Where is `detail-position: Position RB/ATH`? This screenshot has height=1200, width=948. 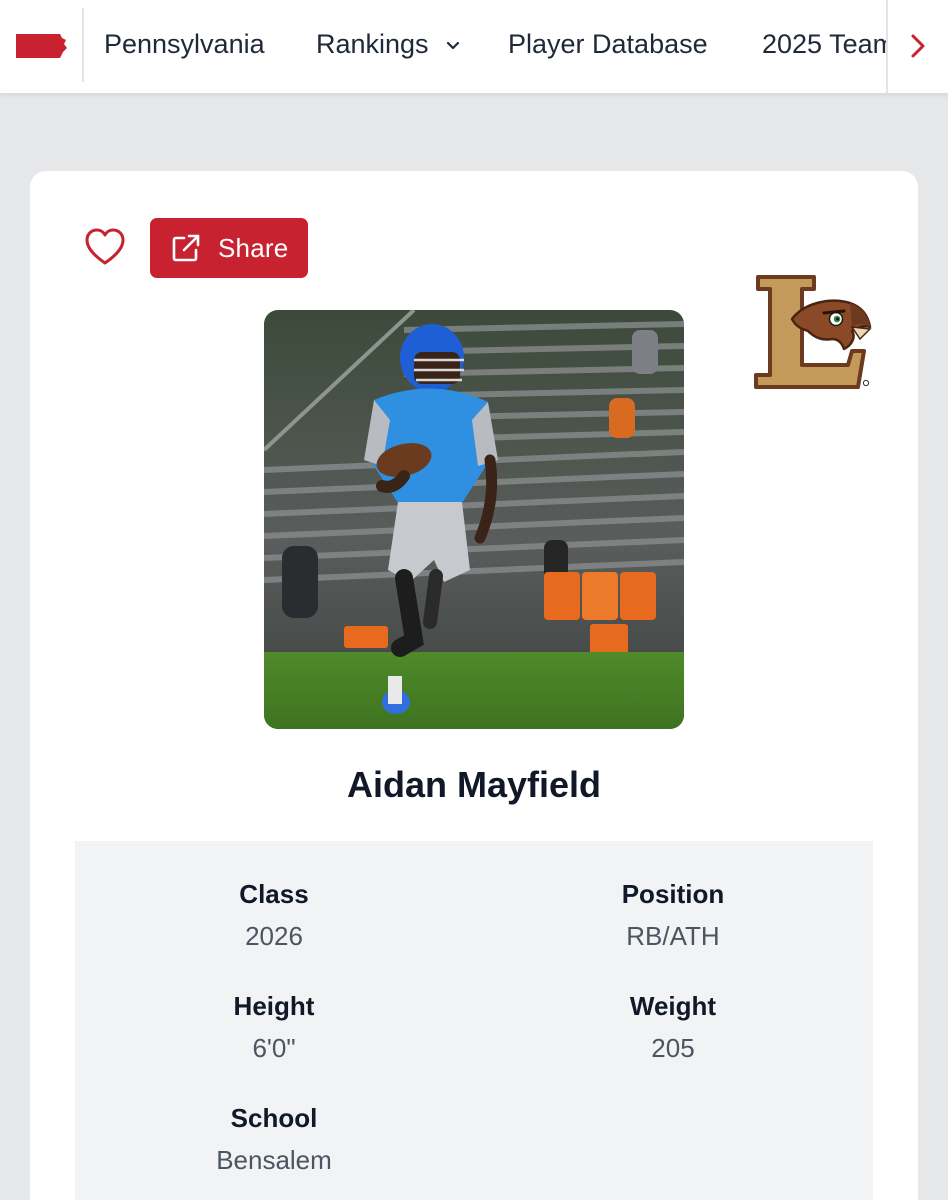
detail-position: Position RB/ATH is located at coordinates (673, 915).